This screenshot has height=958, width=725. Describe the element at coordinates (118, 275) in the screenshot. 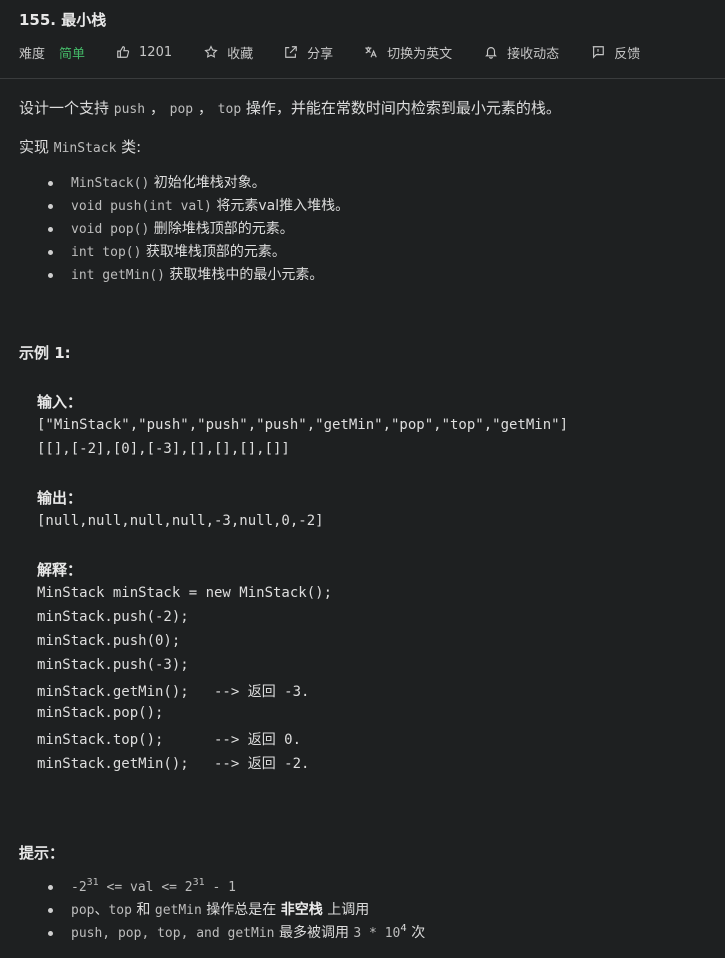

I see `method-code: int getMin()` at that location.